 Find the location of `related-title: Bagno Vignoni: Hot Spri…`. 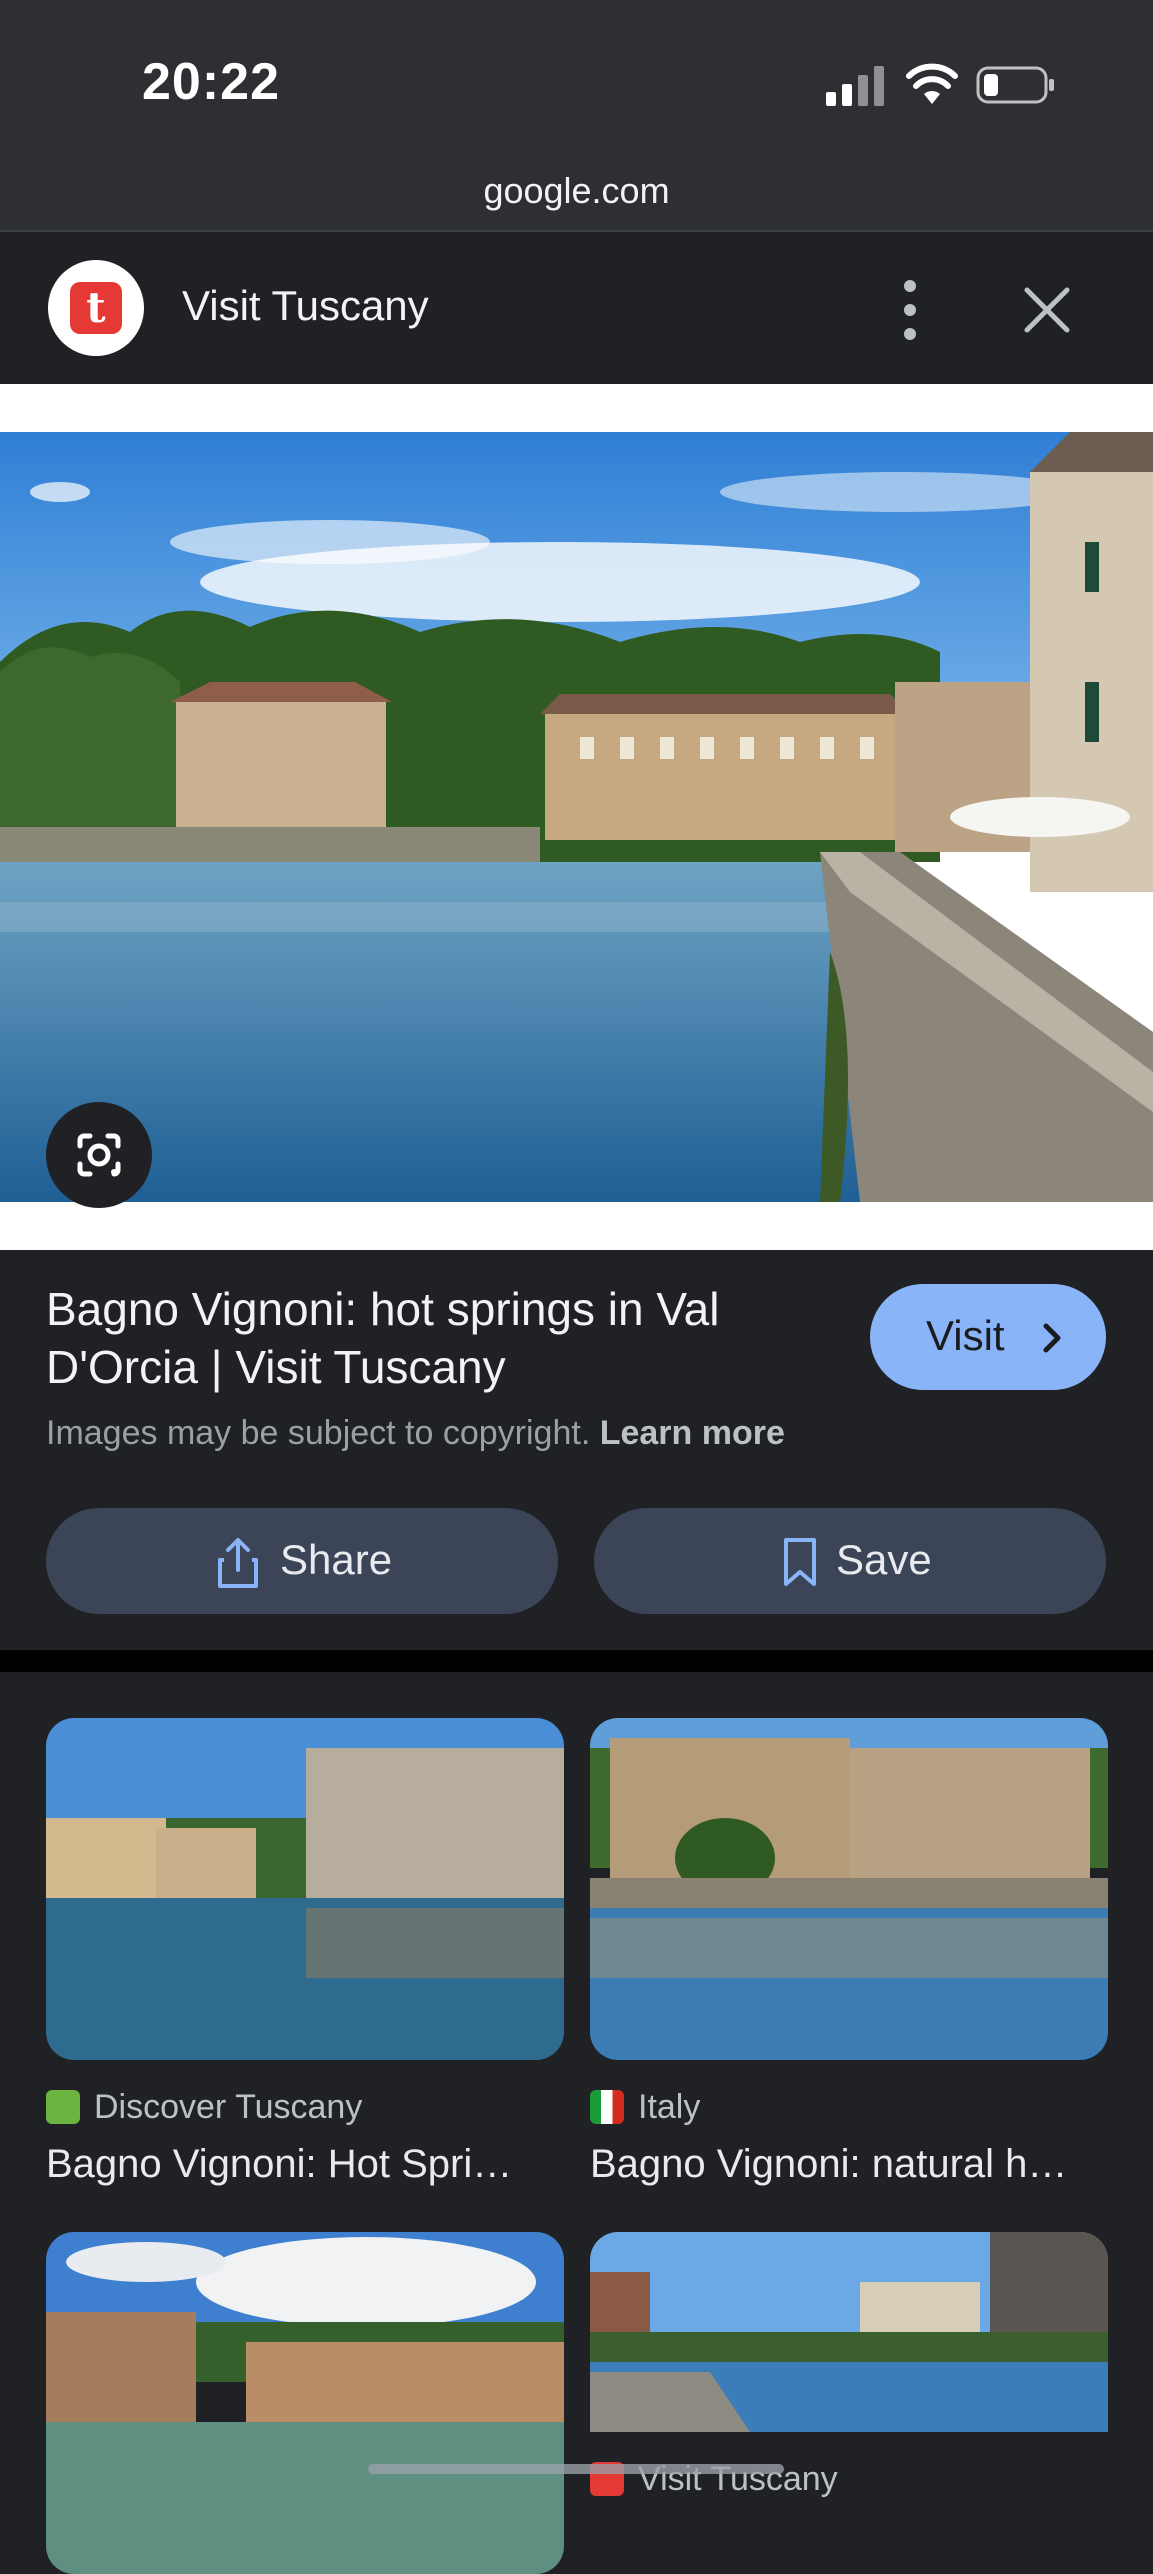

related-title: Bagno Vignoni: Hot Spri… is located at coordinates (305, 2164).